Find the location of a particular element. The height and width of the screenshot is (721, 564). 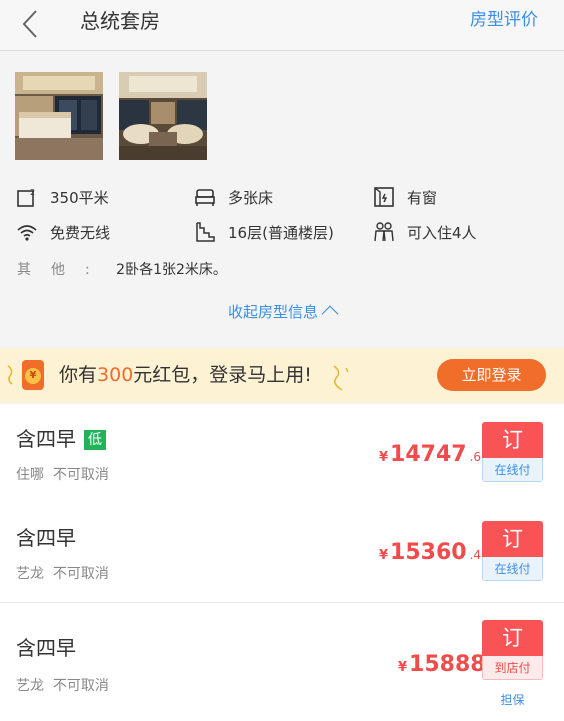

page-title: 总统套房 is located at coordinates (120, 21).